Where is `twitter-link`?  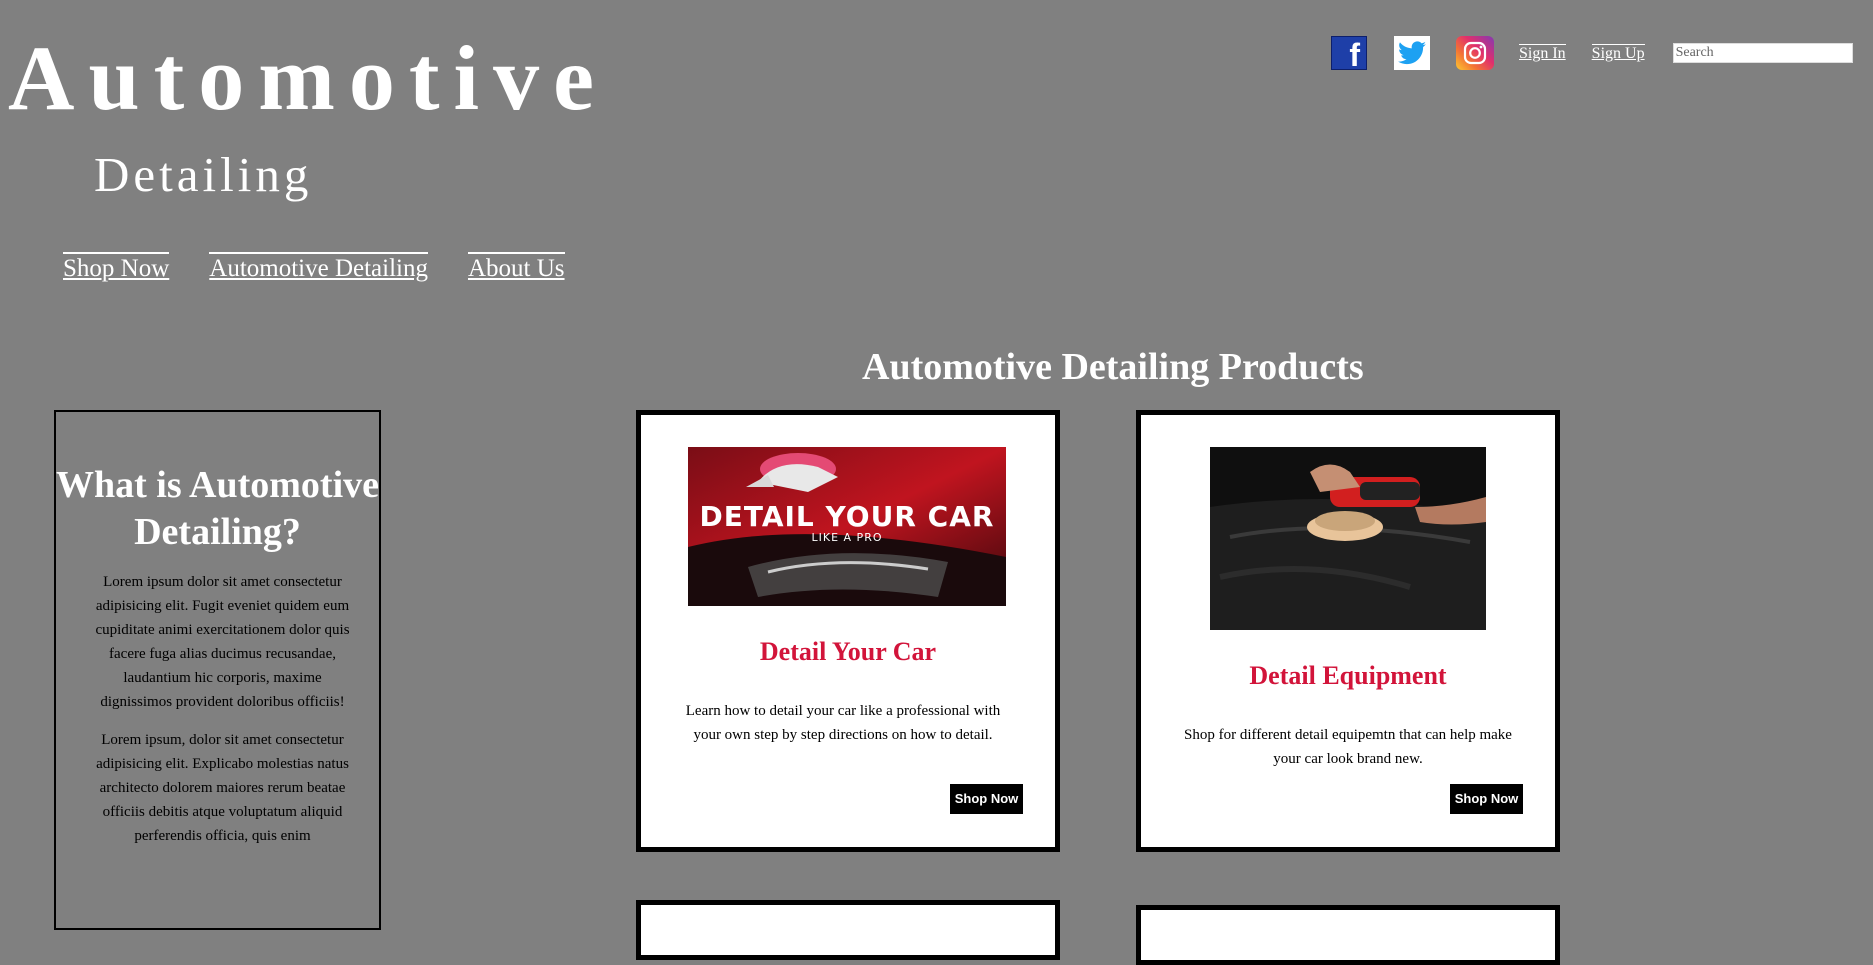 twitter-link is located at coordinates (1412, 53).